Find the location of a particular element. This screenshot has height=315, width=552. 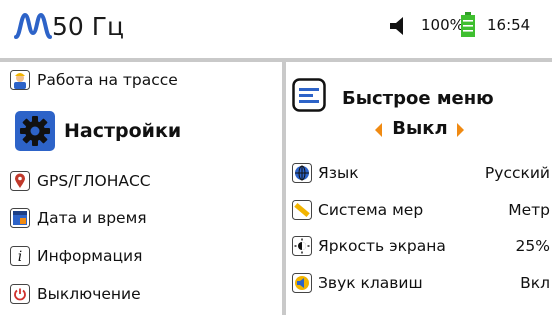

setting-row-key-sound: Звук клавиш Вкл is located at coordinates (421, 283).